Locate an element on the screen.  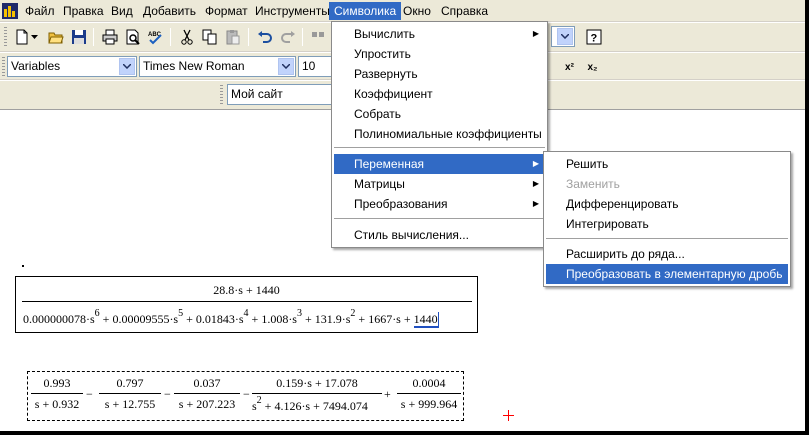
align-button is located at coordinates (317, 37).